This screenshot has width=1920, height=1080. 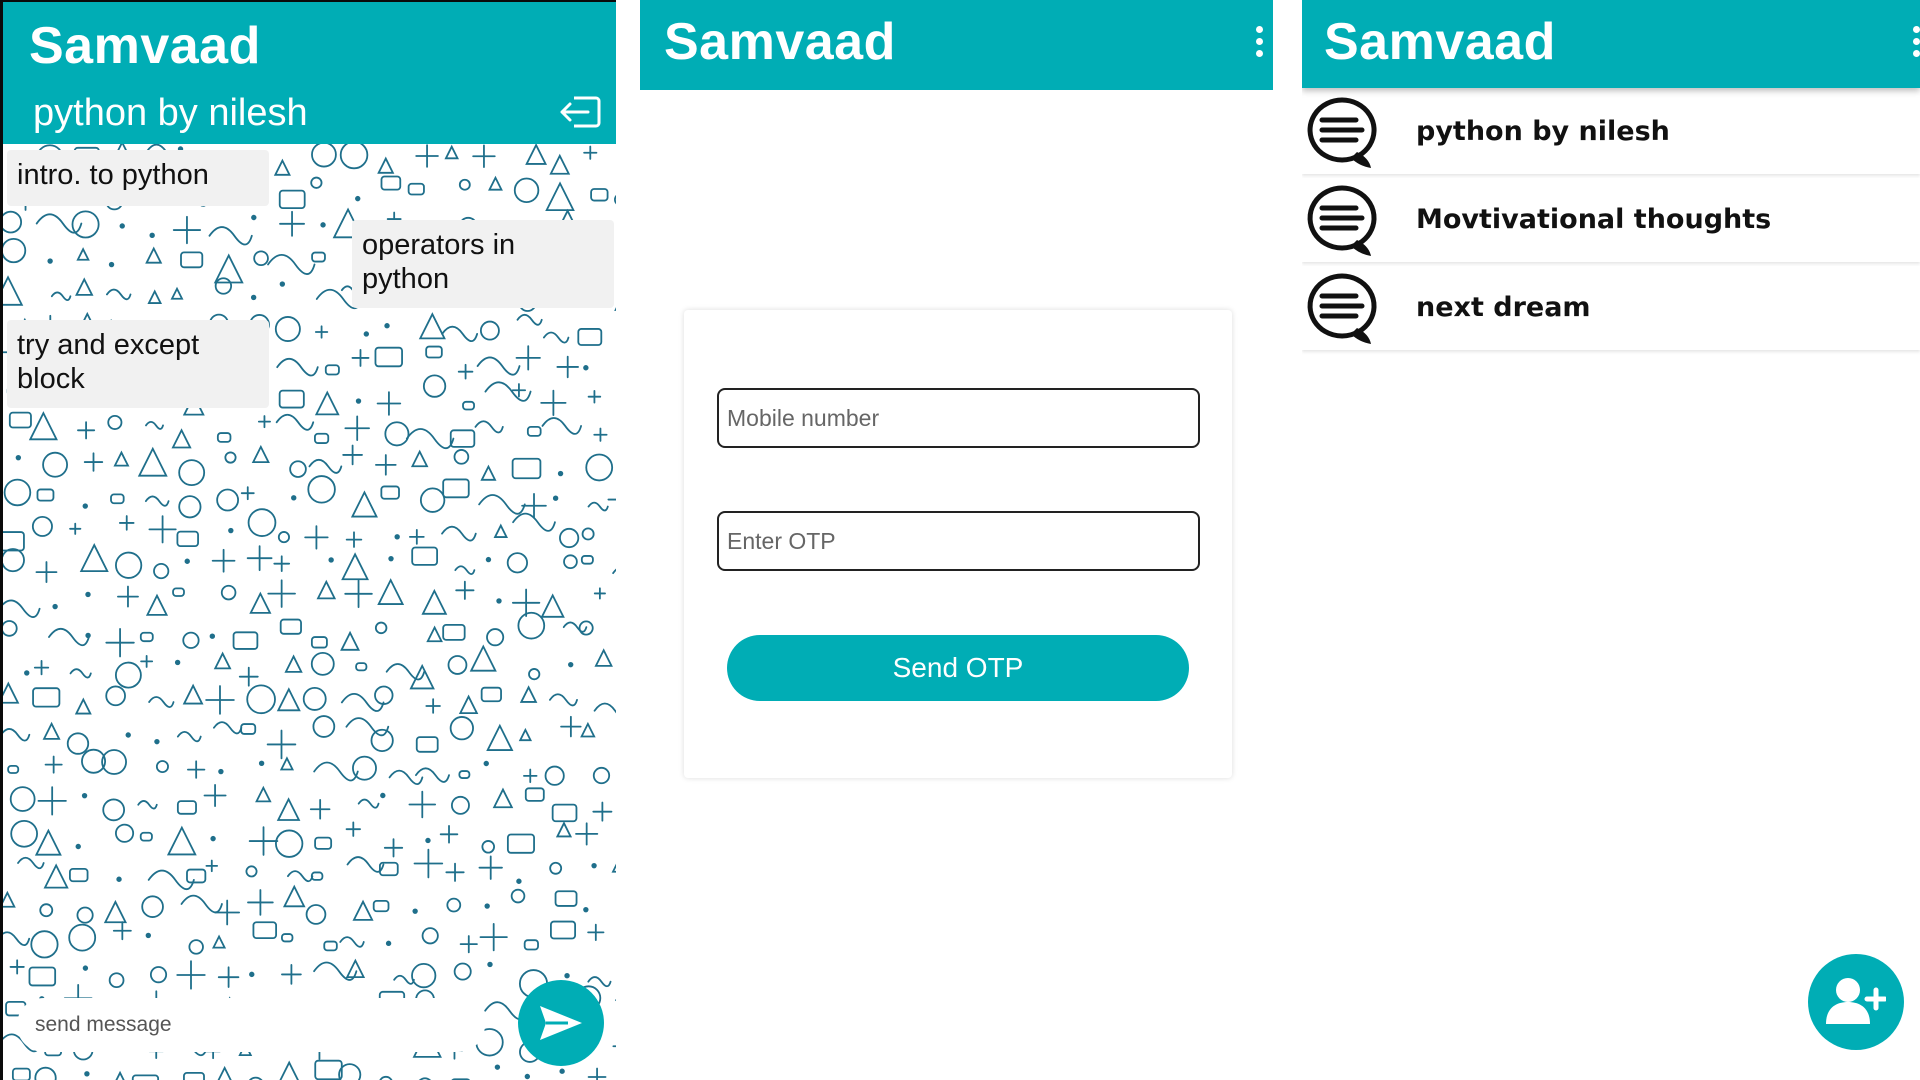 I want to click on group-list-item: python by nilesh, so click(x=1611, y=132).